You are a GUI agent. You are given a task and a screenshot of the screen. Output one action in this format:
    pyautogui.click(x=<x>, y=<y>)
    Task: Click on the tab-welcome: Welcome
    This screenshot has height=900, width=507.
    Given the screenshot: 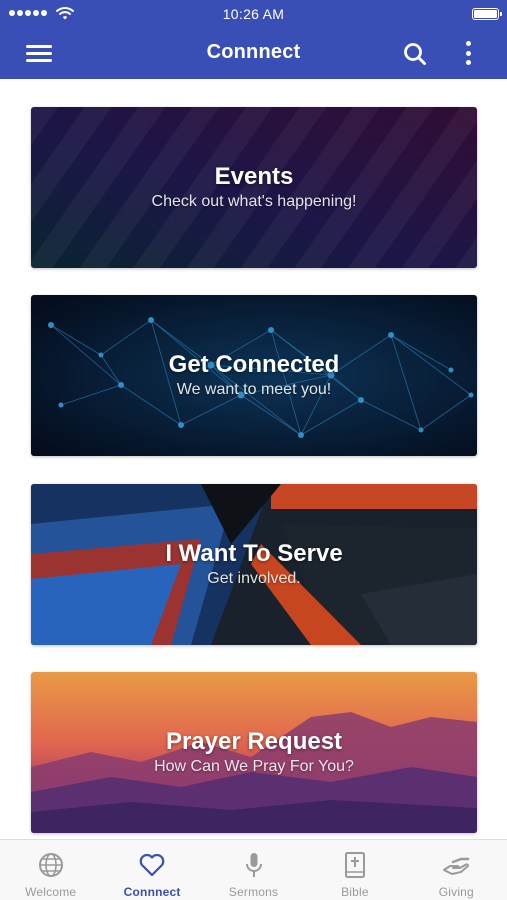 What is the action you would take?
    pyautogui.click(x=50, y=870)
    